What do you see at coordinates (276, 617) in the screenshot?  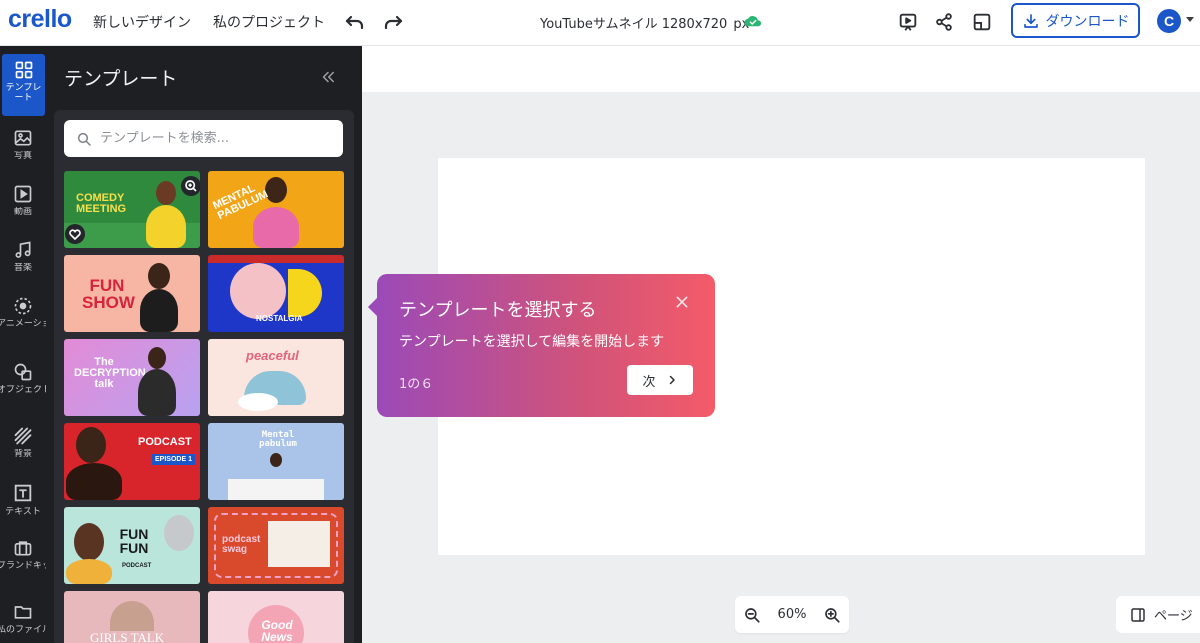 I see `template-thumbnail-good-news: Good News` at bounding box center [276, 617].